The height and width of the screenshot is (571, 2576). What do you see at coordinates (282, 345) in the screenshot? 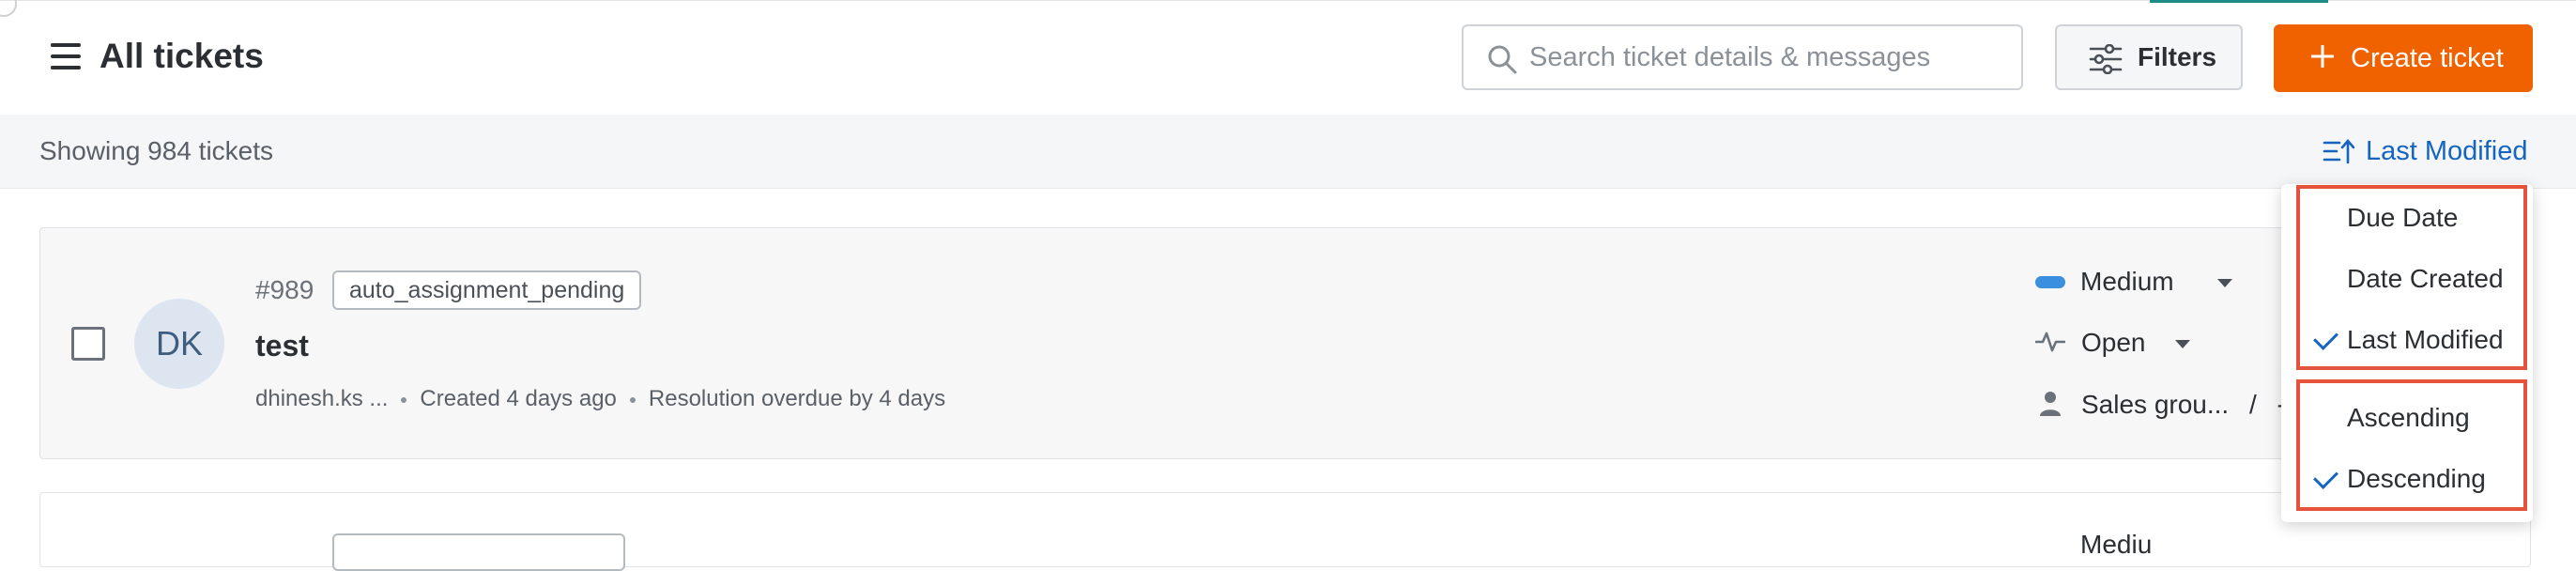
I see `ticket-title: test` at bounding box center [282, 345].